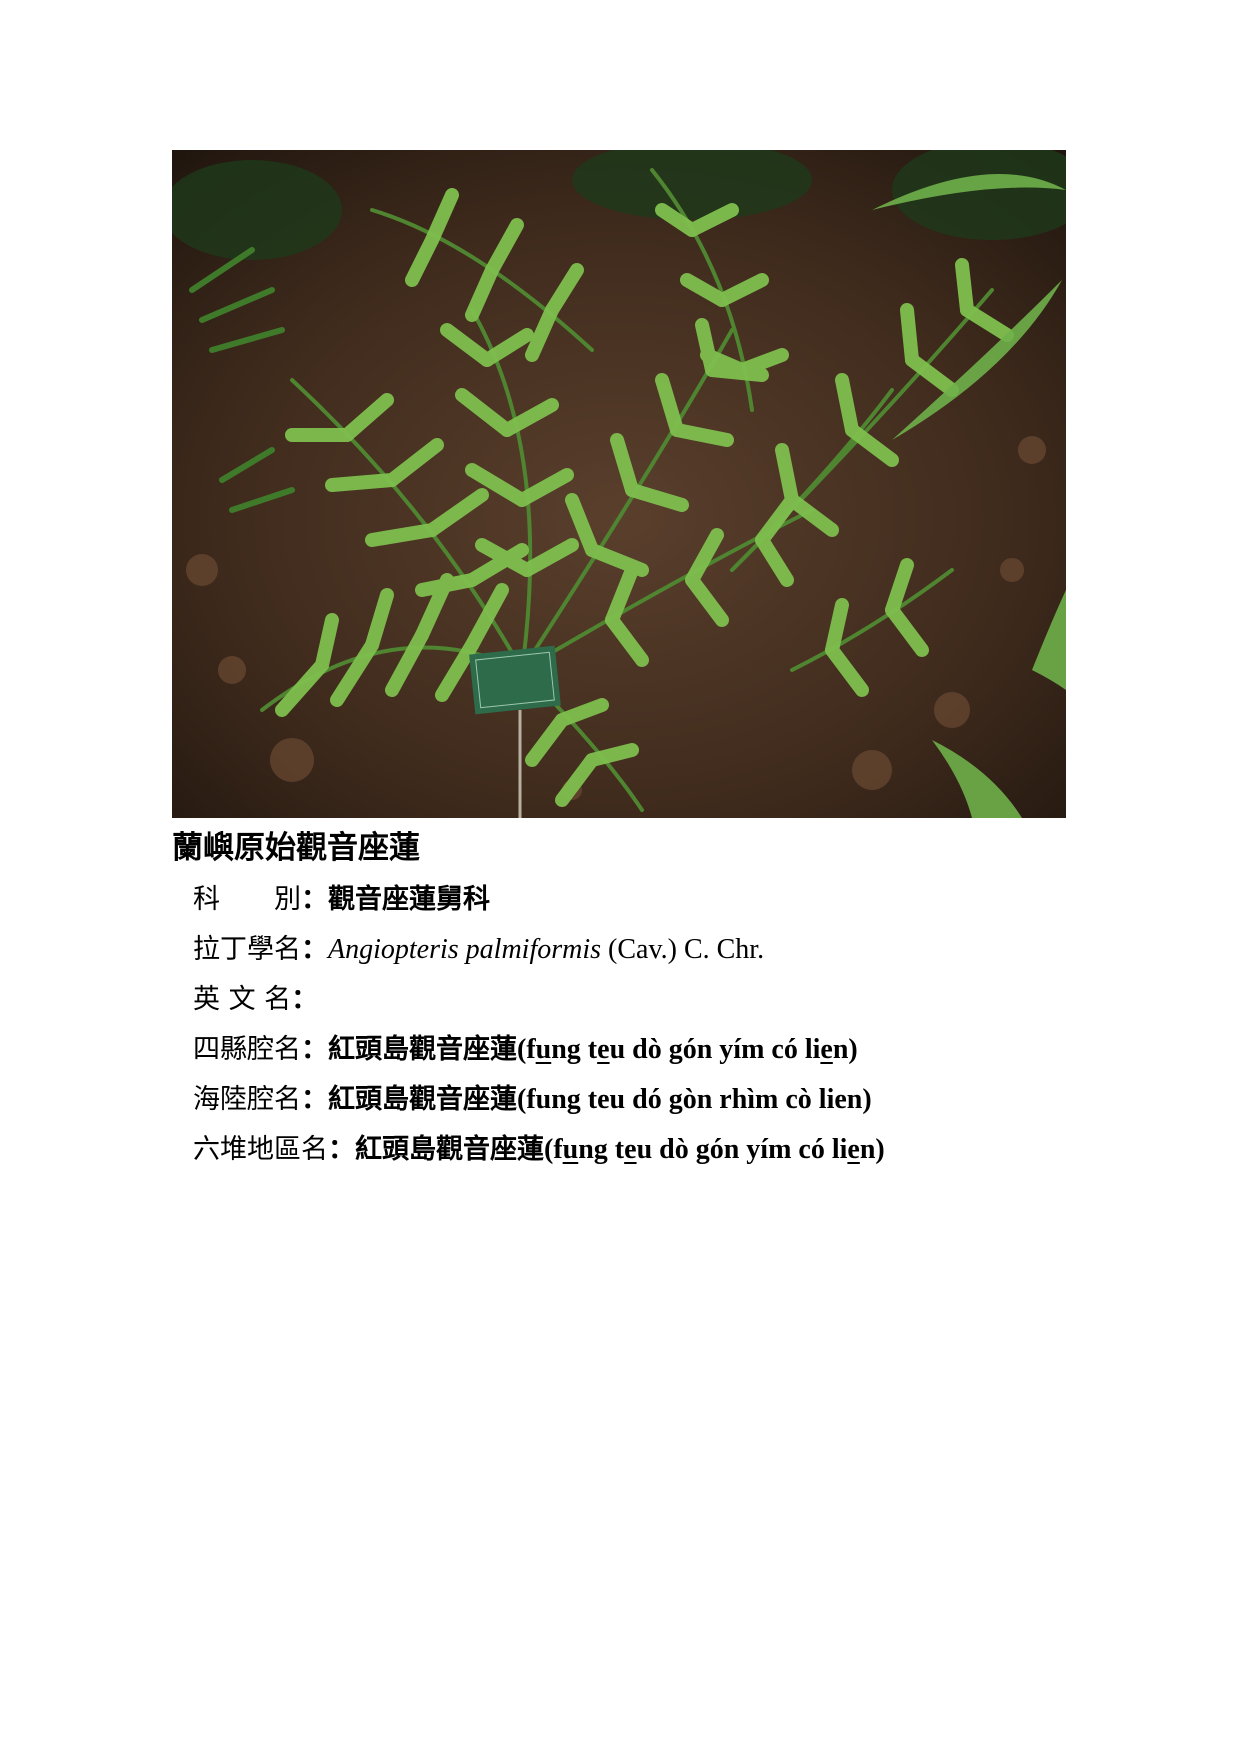 This screenshot has width=1241, height=1755. I want to click on family-row: 科 別：觀音座蓮舅科, so click(539, 900).